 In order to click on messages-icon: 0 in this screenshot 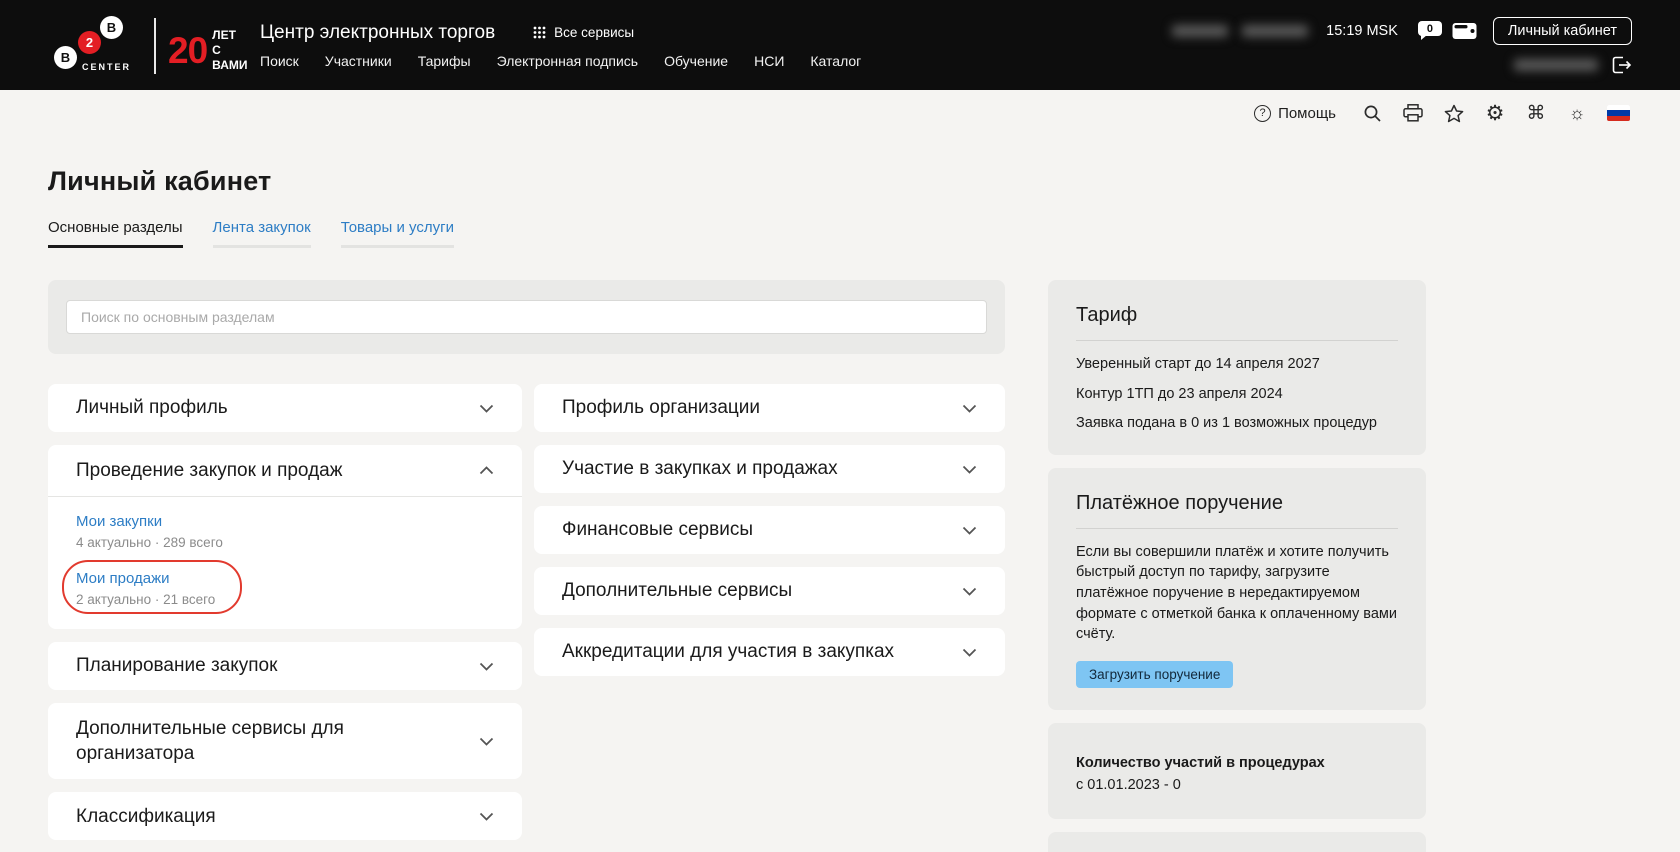, I will do `click(1429, 30)`.